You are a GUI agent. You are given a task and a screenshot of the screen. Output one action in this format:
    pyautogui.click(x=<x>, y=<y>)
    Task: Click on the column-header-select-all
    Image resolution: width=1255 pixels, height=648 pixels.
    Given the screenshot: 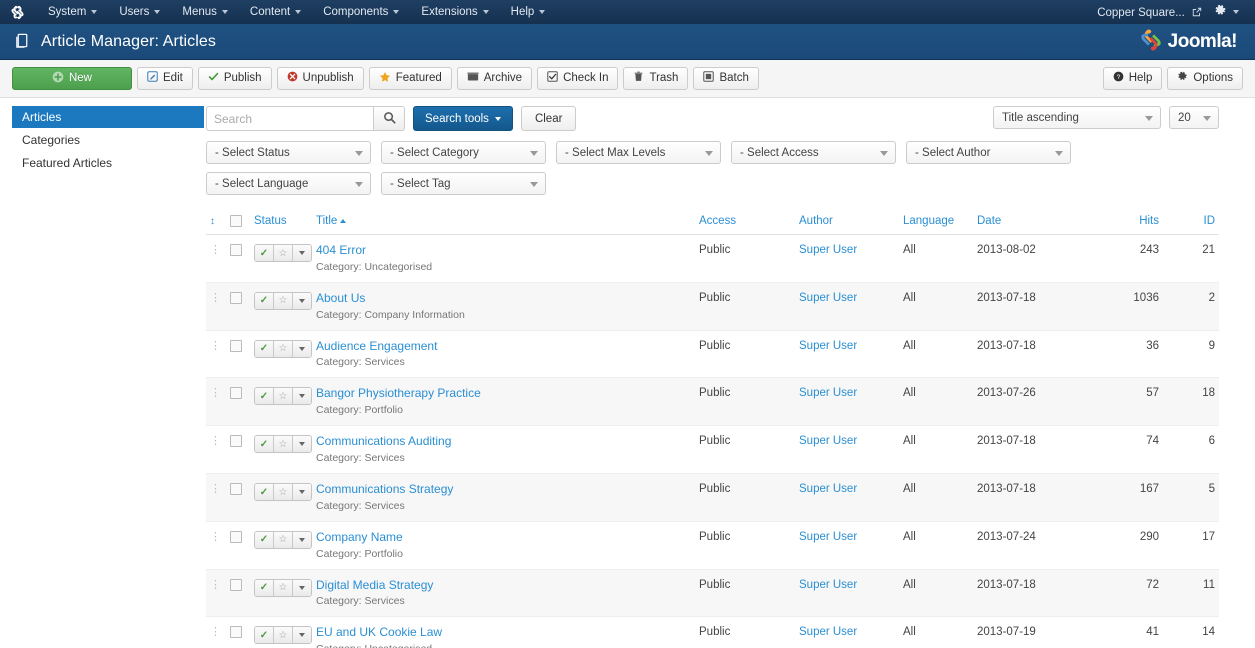 What is the action you would take?
    pyautogui.click(x=238, y=223)
    